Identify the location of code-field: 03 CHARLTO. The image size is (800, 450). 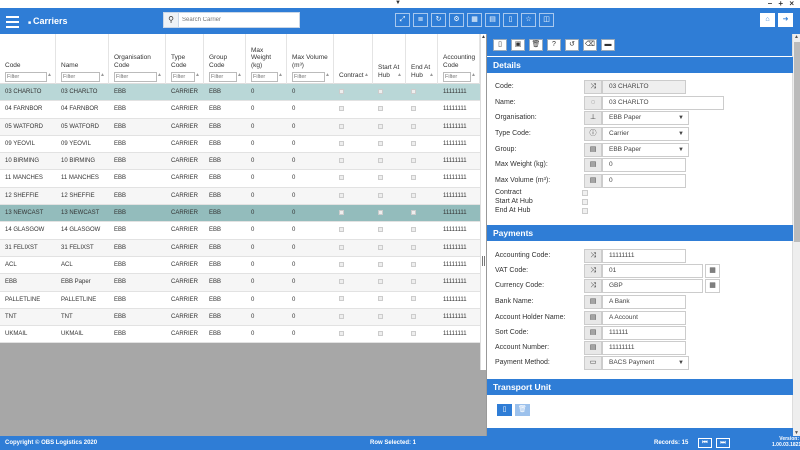
(644, 87).